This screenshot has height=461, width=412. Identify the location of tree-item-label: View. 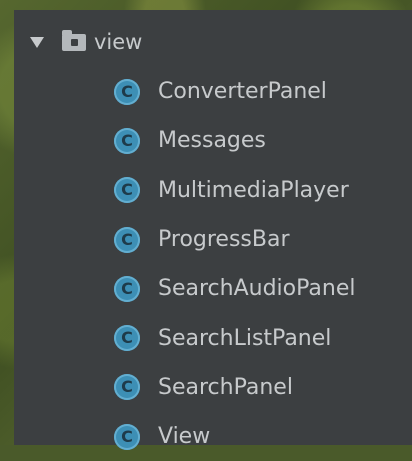
(184, 437).